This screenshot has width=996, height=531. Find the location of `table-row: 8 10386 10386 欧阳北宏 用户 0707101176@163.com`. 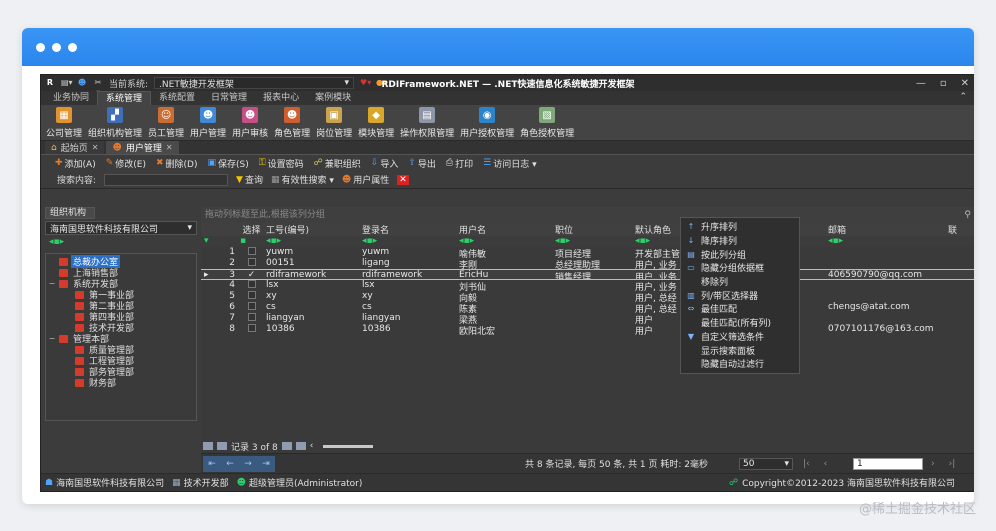

table-row: 8 10386 10386 欧阳北宏 用户 0707101176@163.com is located at coordinates (587, 329).